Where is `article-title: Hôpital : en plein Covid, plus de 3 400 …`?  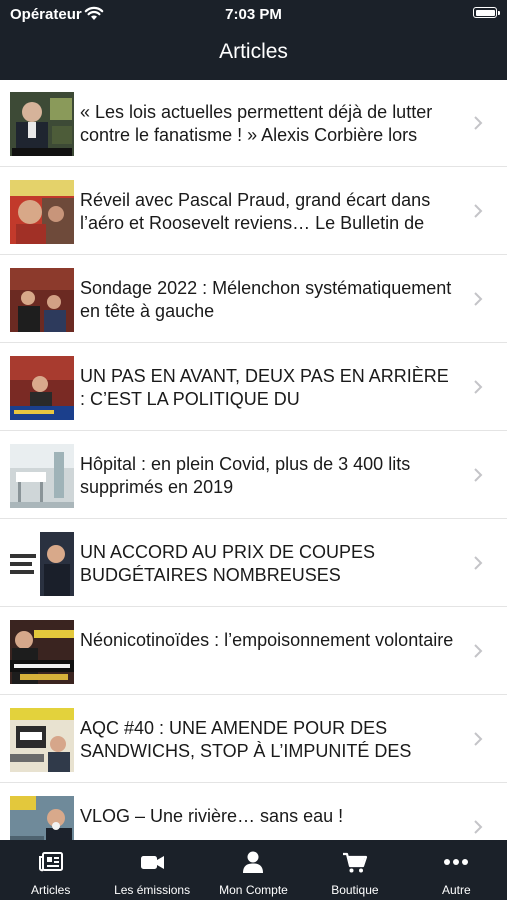
article-title: Hôpital : en plein Covid, plus de 3 400 … is located at coordinates (245, 475).